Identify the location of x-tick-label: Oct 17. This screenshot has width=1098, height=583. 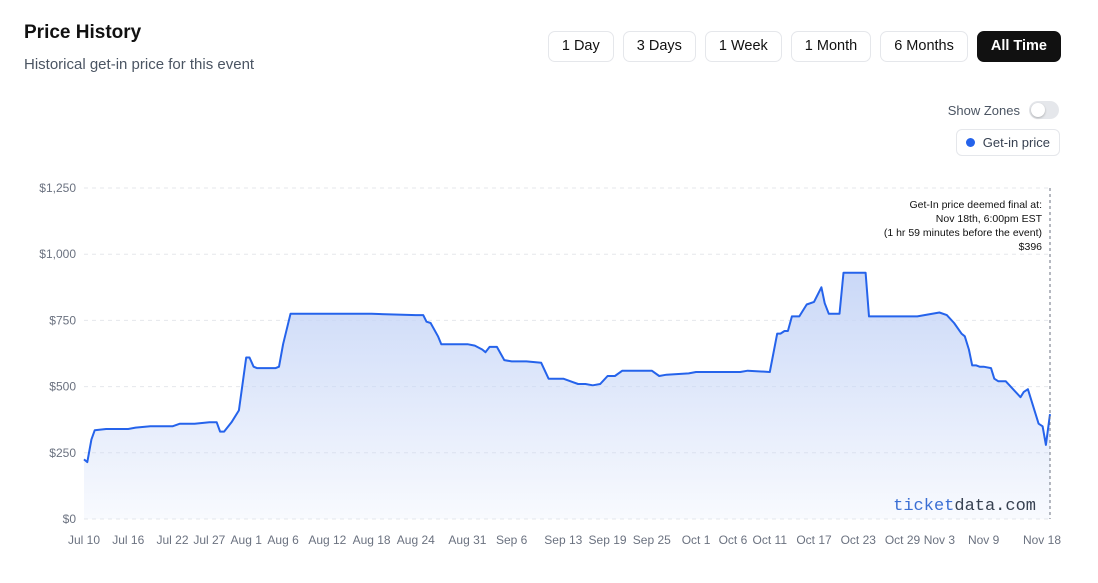
(814, 540).